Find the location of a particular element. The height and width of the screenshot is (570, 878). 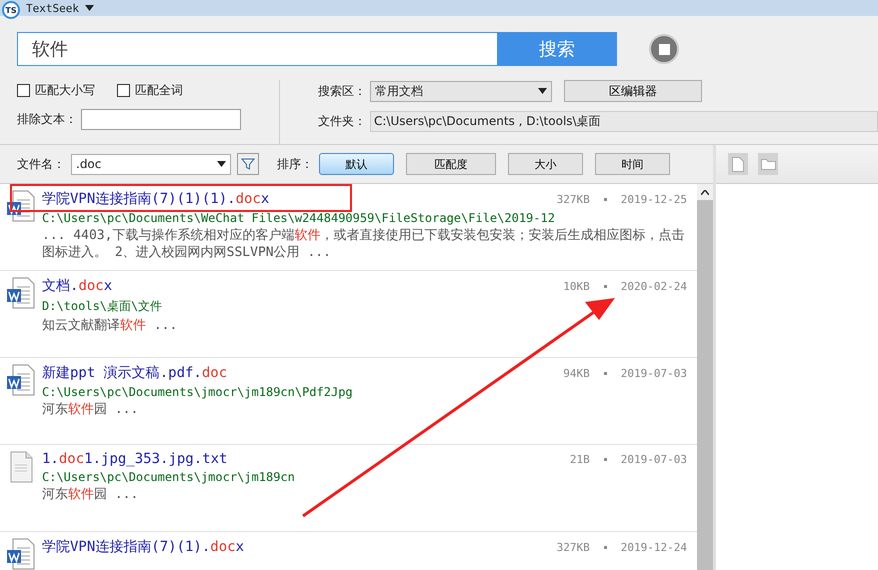

app-logo: TS is located at coordinates (11, 10).